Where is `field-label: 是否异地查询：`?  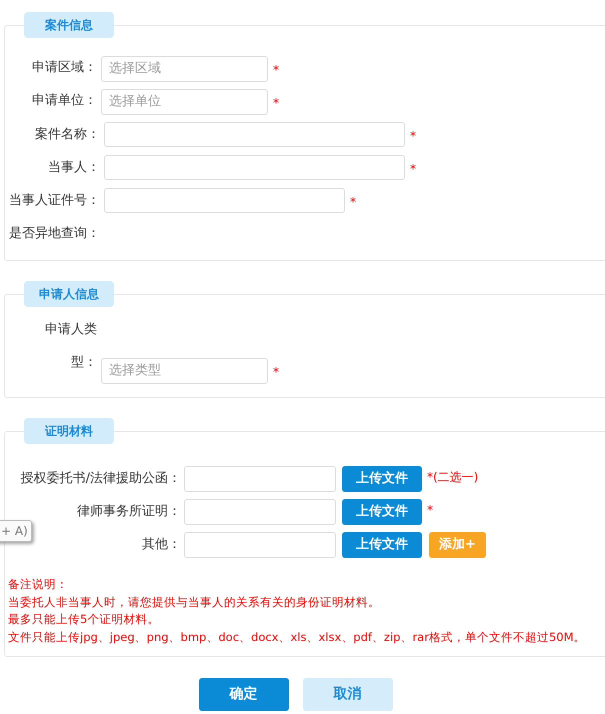
field-label: 是否异地查询： is located at coordinates (54, 233).